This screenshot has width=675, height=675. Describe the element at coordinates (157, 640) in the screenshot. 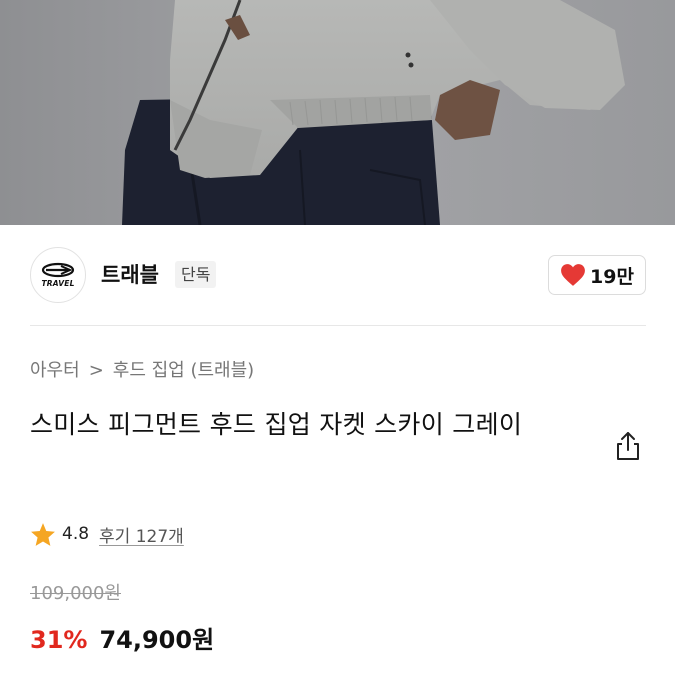

I see `sale-price: 74,900원` at that location.